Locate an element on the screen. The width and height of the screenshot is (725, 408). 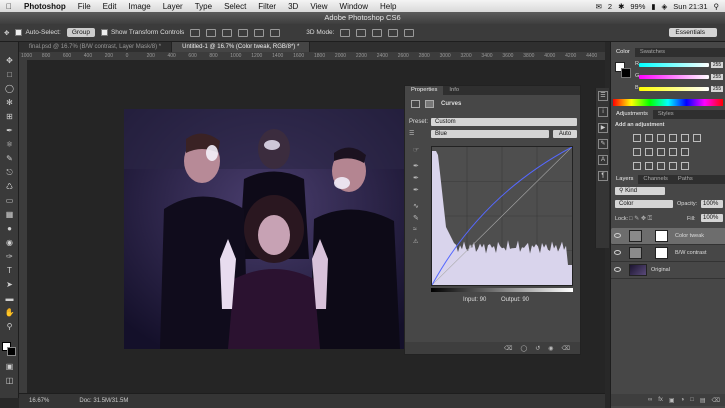
layer-row-bw-contrast: B/W contrast is located at coordinates (668, 253).